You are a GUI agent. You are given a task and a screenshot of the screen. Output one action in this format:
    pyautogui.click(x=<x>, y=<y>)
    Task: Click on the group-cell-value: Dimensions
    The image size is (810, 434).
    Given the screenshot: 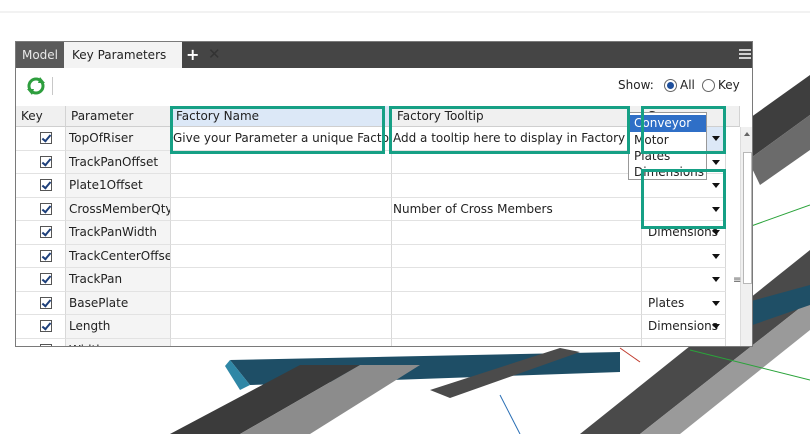 What is the action you would take?
    pyautogui.click(x=683, y=326)
    